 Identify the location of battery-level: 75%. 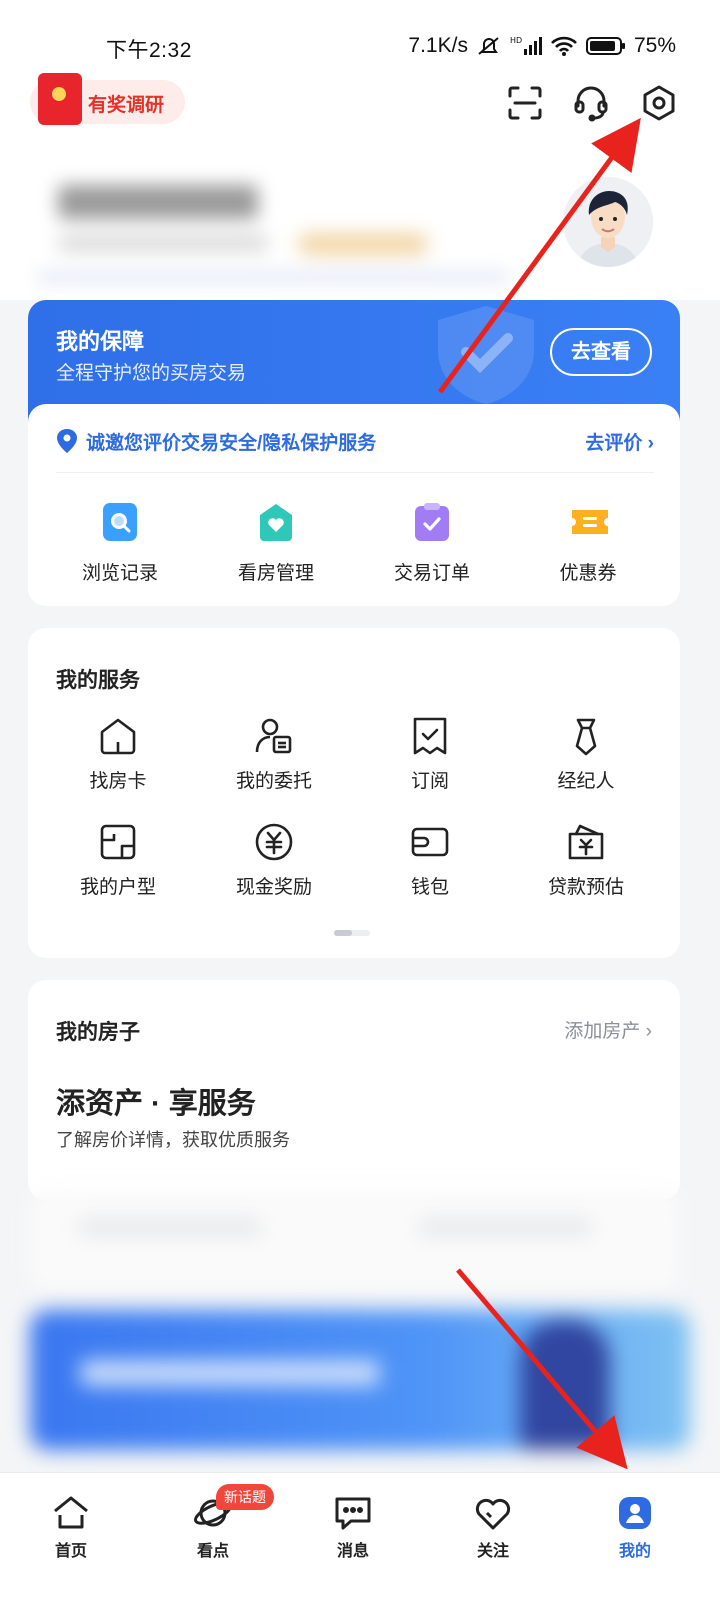
(654, 45).